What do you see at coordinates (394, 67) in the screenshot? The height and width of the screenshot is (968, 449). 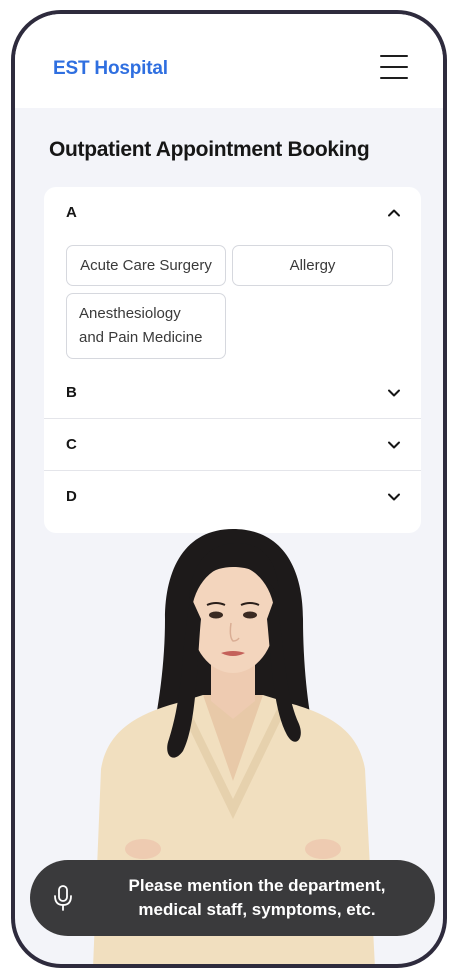 I see `hamburger-menu-icon` at bounding box center [394, 67].